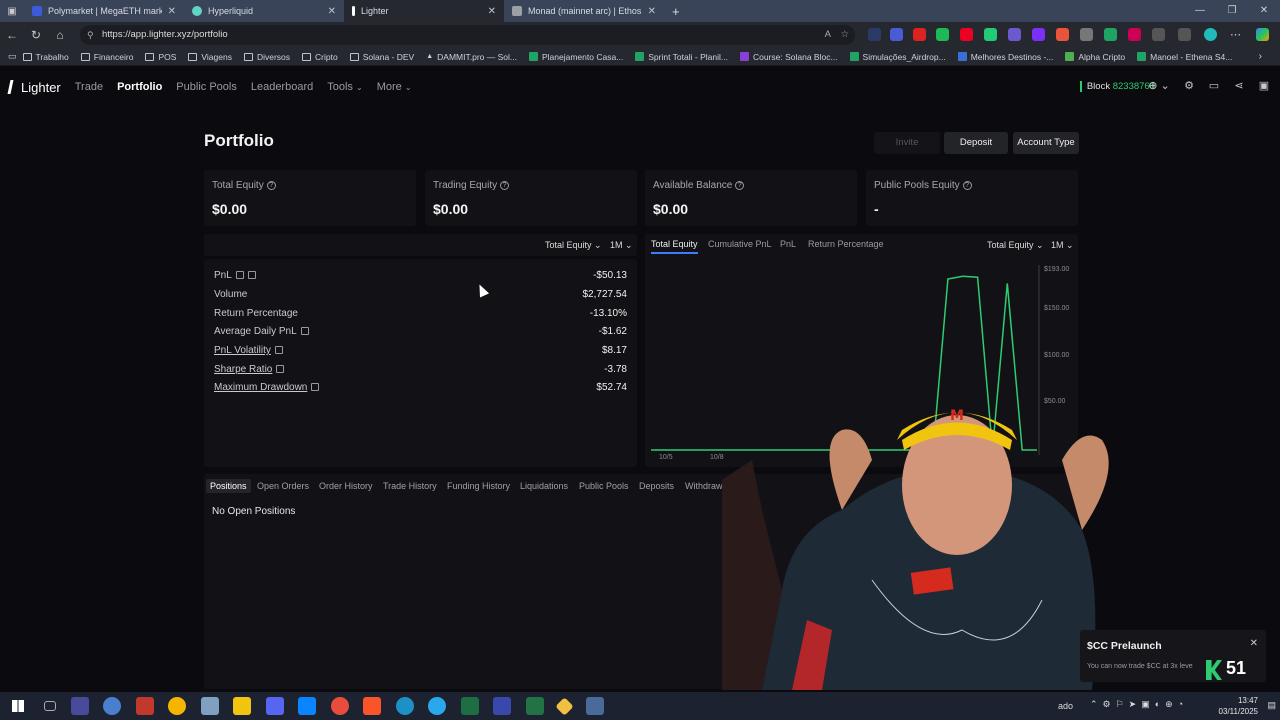 This screenshot has width=1280, height=720. Describe the element at coordinates (346, 486) in the screenshot. I see `tab-order-history: Order History` at that location.